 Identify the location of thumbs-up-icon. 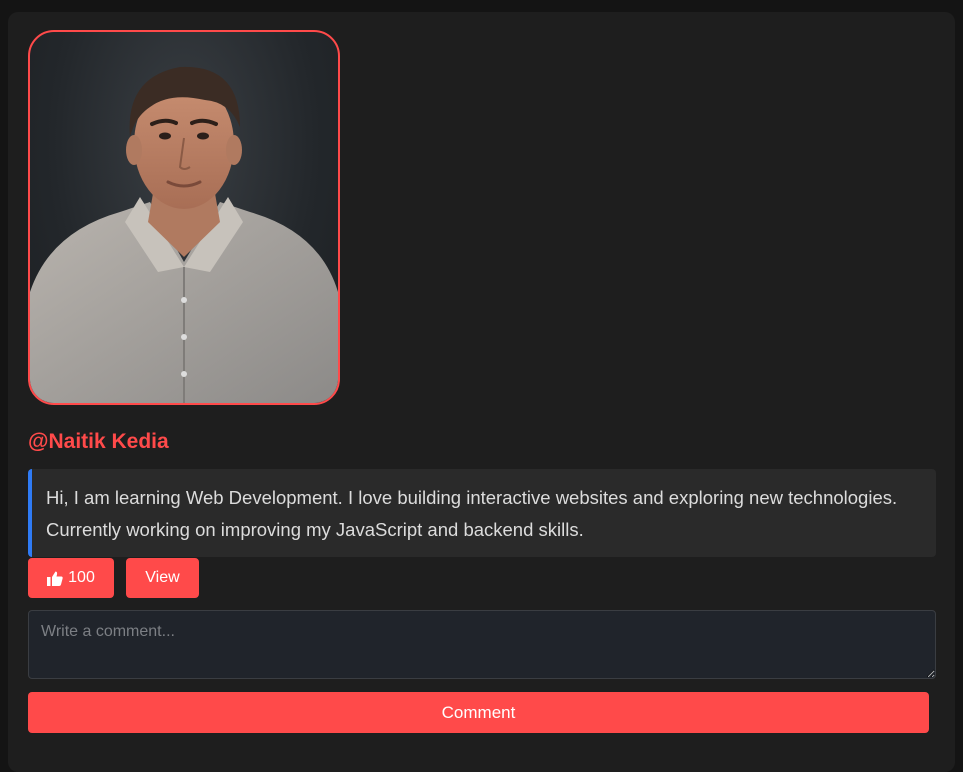
(55, 578).